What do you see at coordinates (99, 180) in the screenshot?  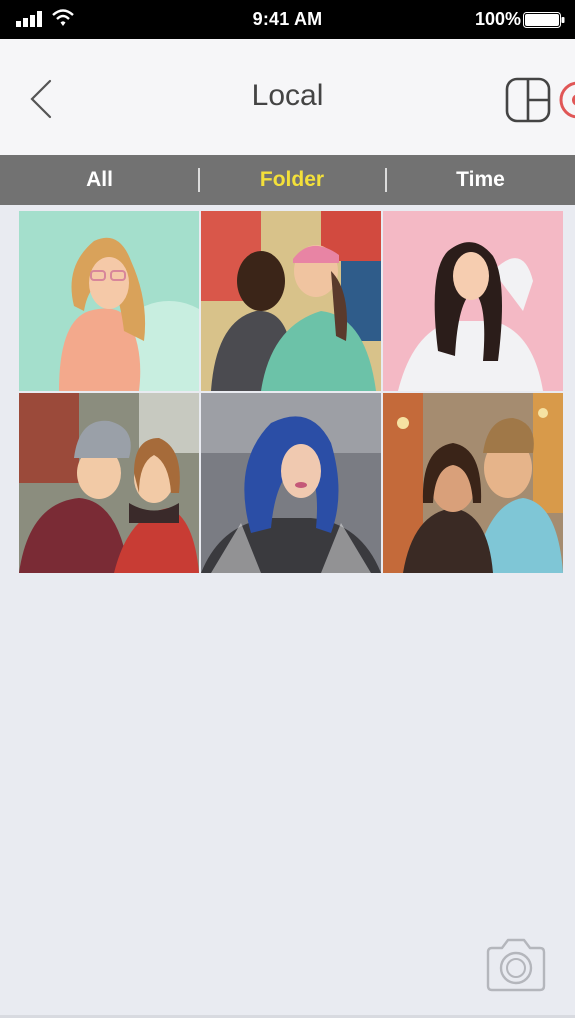 I see `tab-all: All` at bounding box center [99, 180].